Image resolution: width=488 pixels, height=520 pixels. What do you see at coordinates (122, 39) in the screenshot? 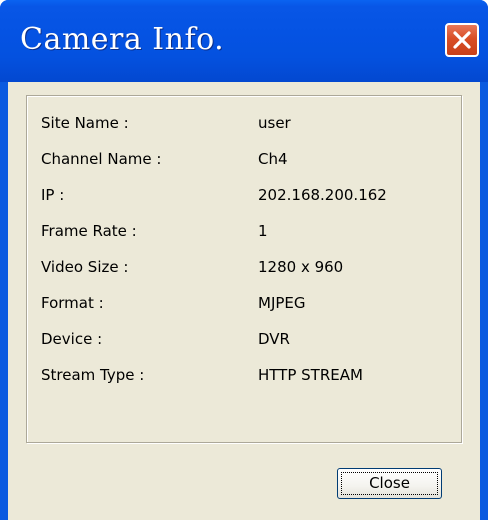
I see `window-title: Camera Info.` at bounding box center [122, 39].